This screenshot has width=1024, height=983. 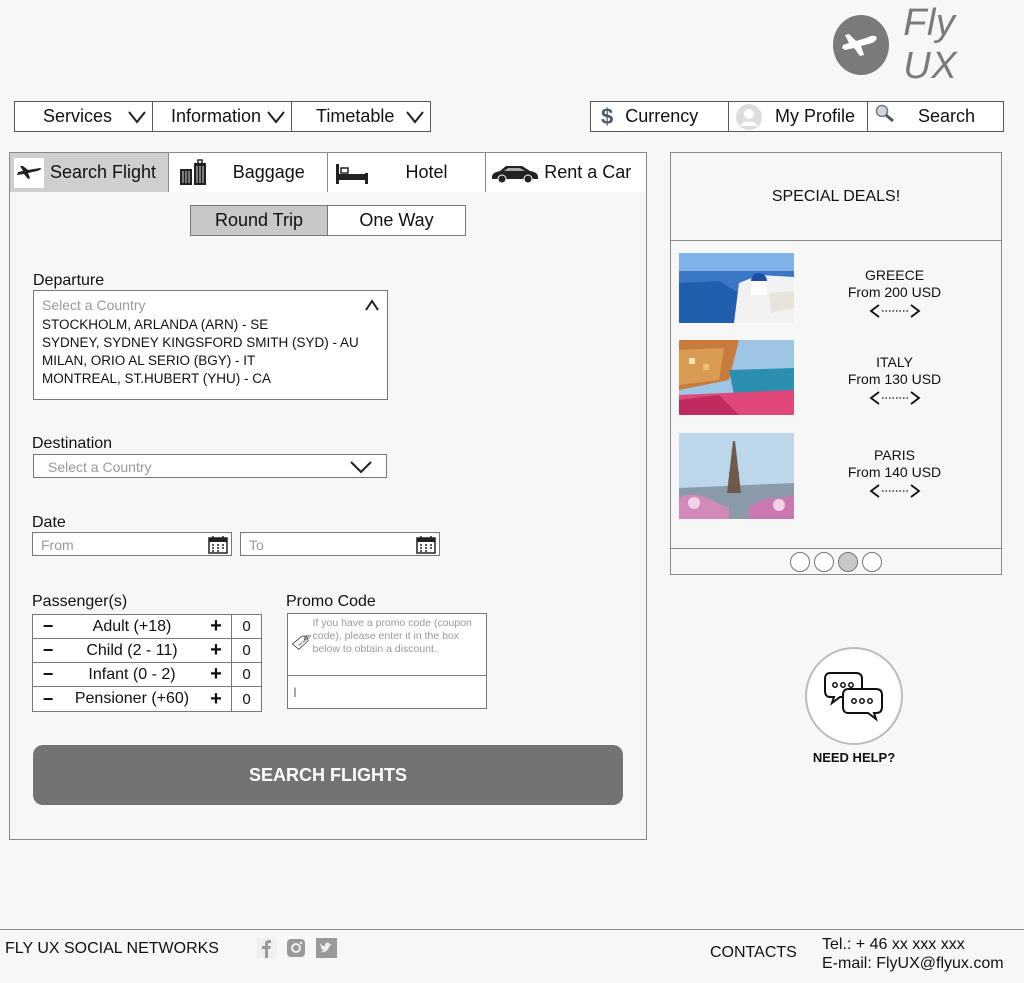 I want to click on destination-dropdown: Select a Country, so click(x=210, y=466).